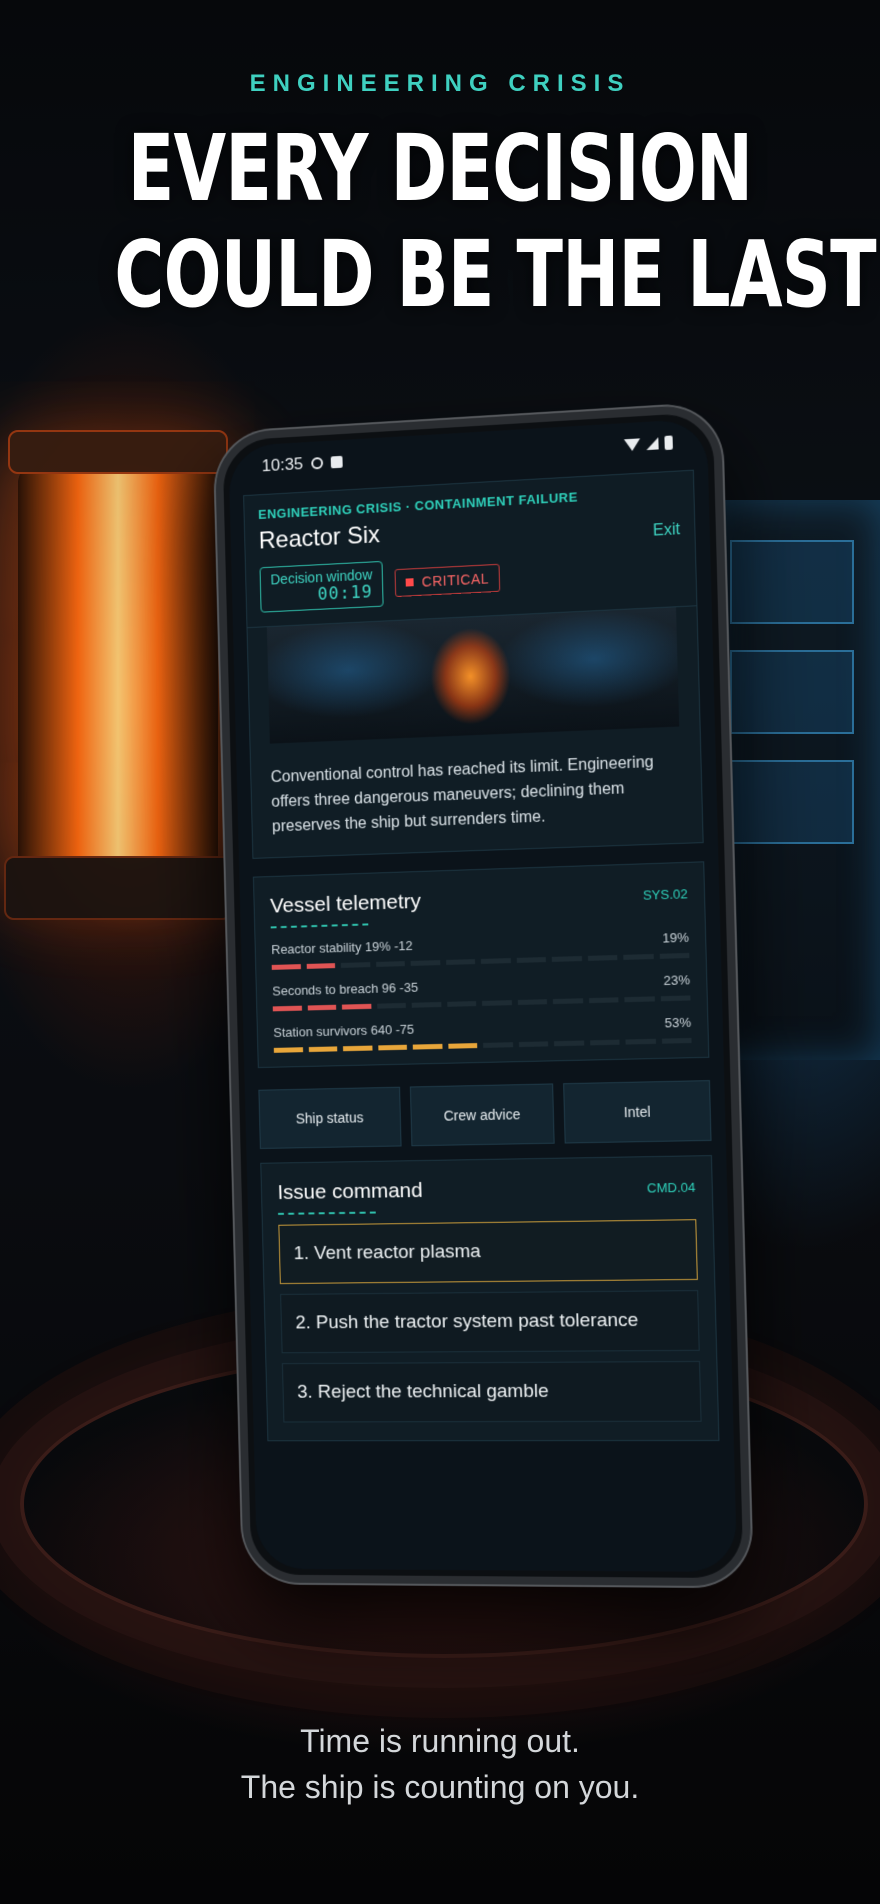 Image resolution: width=880 pixels, height=1904 pixels. What do you see at coordinates (350, 1191) in the screenshot?
I see `command-title: Issue command` at bounding box center [350, 1191].